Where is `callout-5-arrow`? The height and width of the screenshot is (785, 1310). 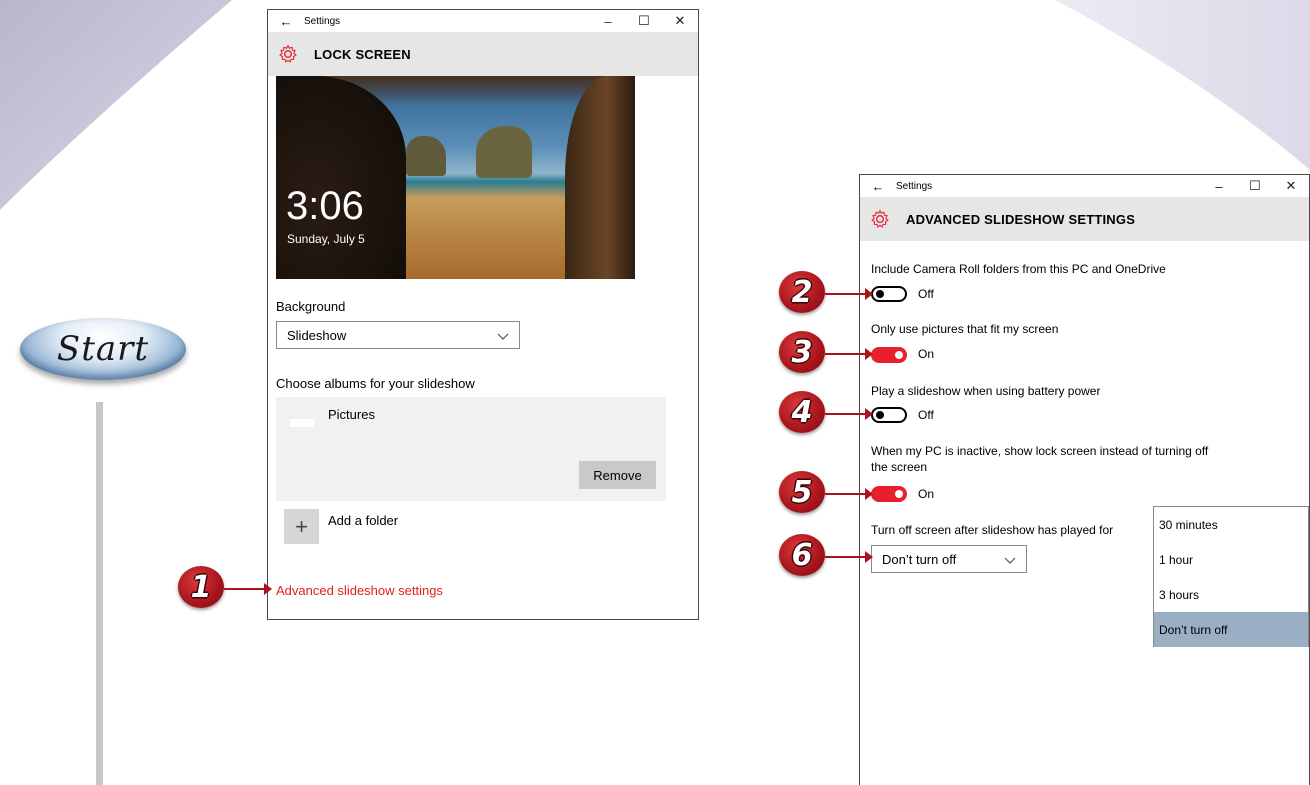 callout-5-arrow is located at coordinates (849, 494).